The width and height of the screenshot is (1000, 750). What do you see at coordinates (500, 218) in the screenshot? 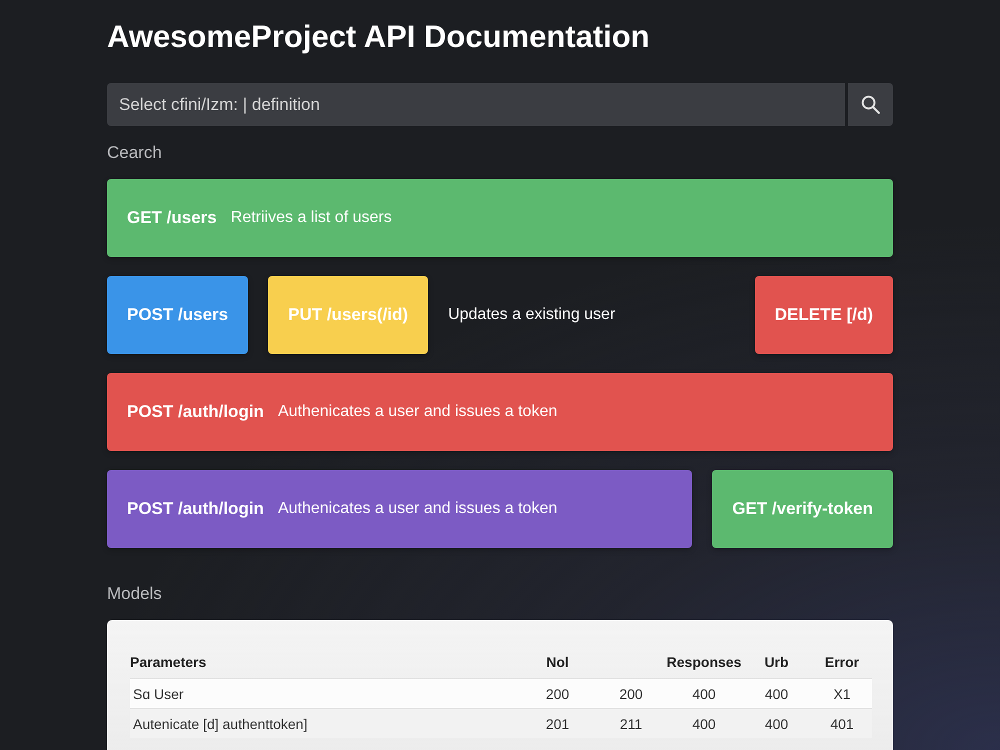
I see `endpoint-card: GET /users Retriives a list of users` at bounding box center [500, 218].